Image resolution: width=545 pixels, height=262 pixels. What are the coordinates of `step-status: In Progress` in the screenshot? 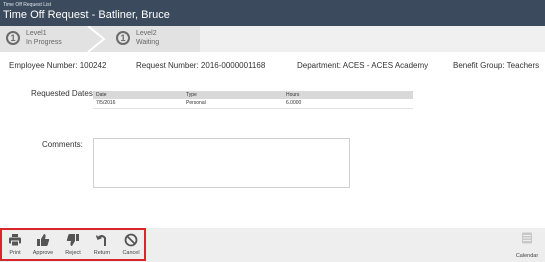 It's located at (44, 42).